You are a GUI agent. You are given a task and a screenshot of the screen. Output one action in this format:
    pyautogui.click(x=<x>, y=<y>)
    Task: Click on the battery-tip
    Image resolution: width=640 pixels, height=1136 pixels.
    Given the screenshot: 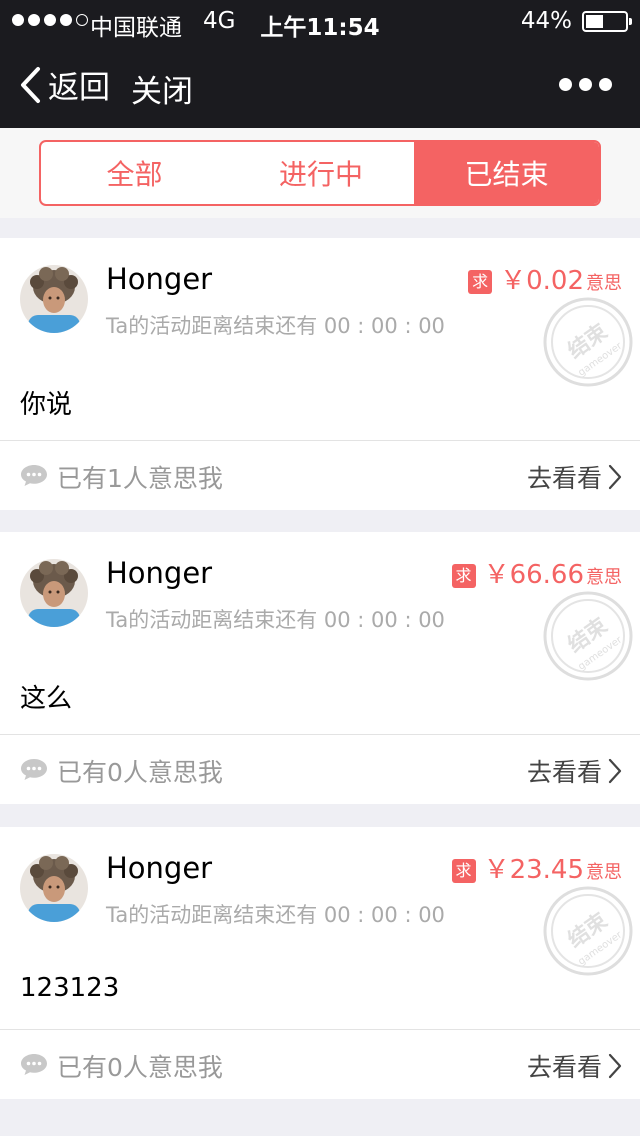 What is the action you would take?
    pyautogui.click(x=630, y=21)
    